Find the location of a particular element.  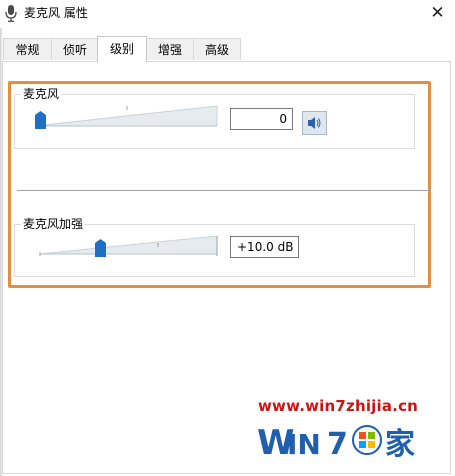

tab-listen-label: 侦听 is located at coordinates (74, 50).